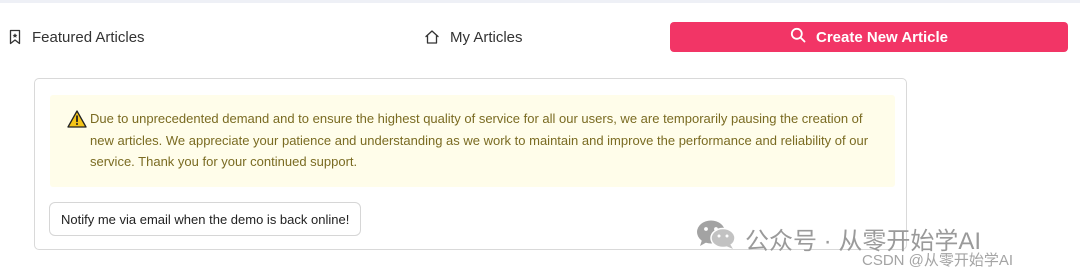  Describe the element at coordinates (716, 238) in the screenshot. I see `wechat-icon` at that location.